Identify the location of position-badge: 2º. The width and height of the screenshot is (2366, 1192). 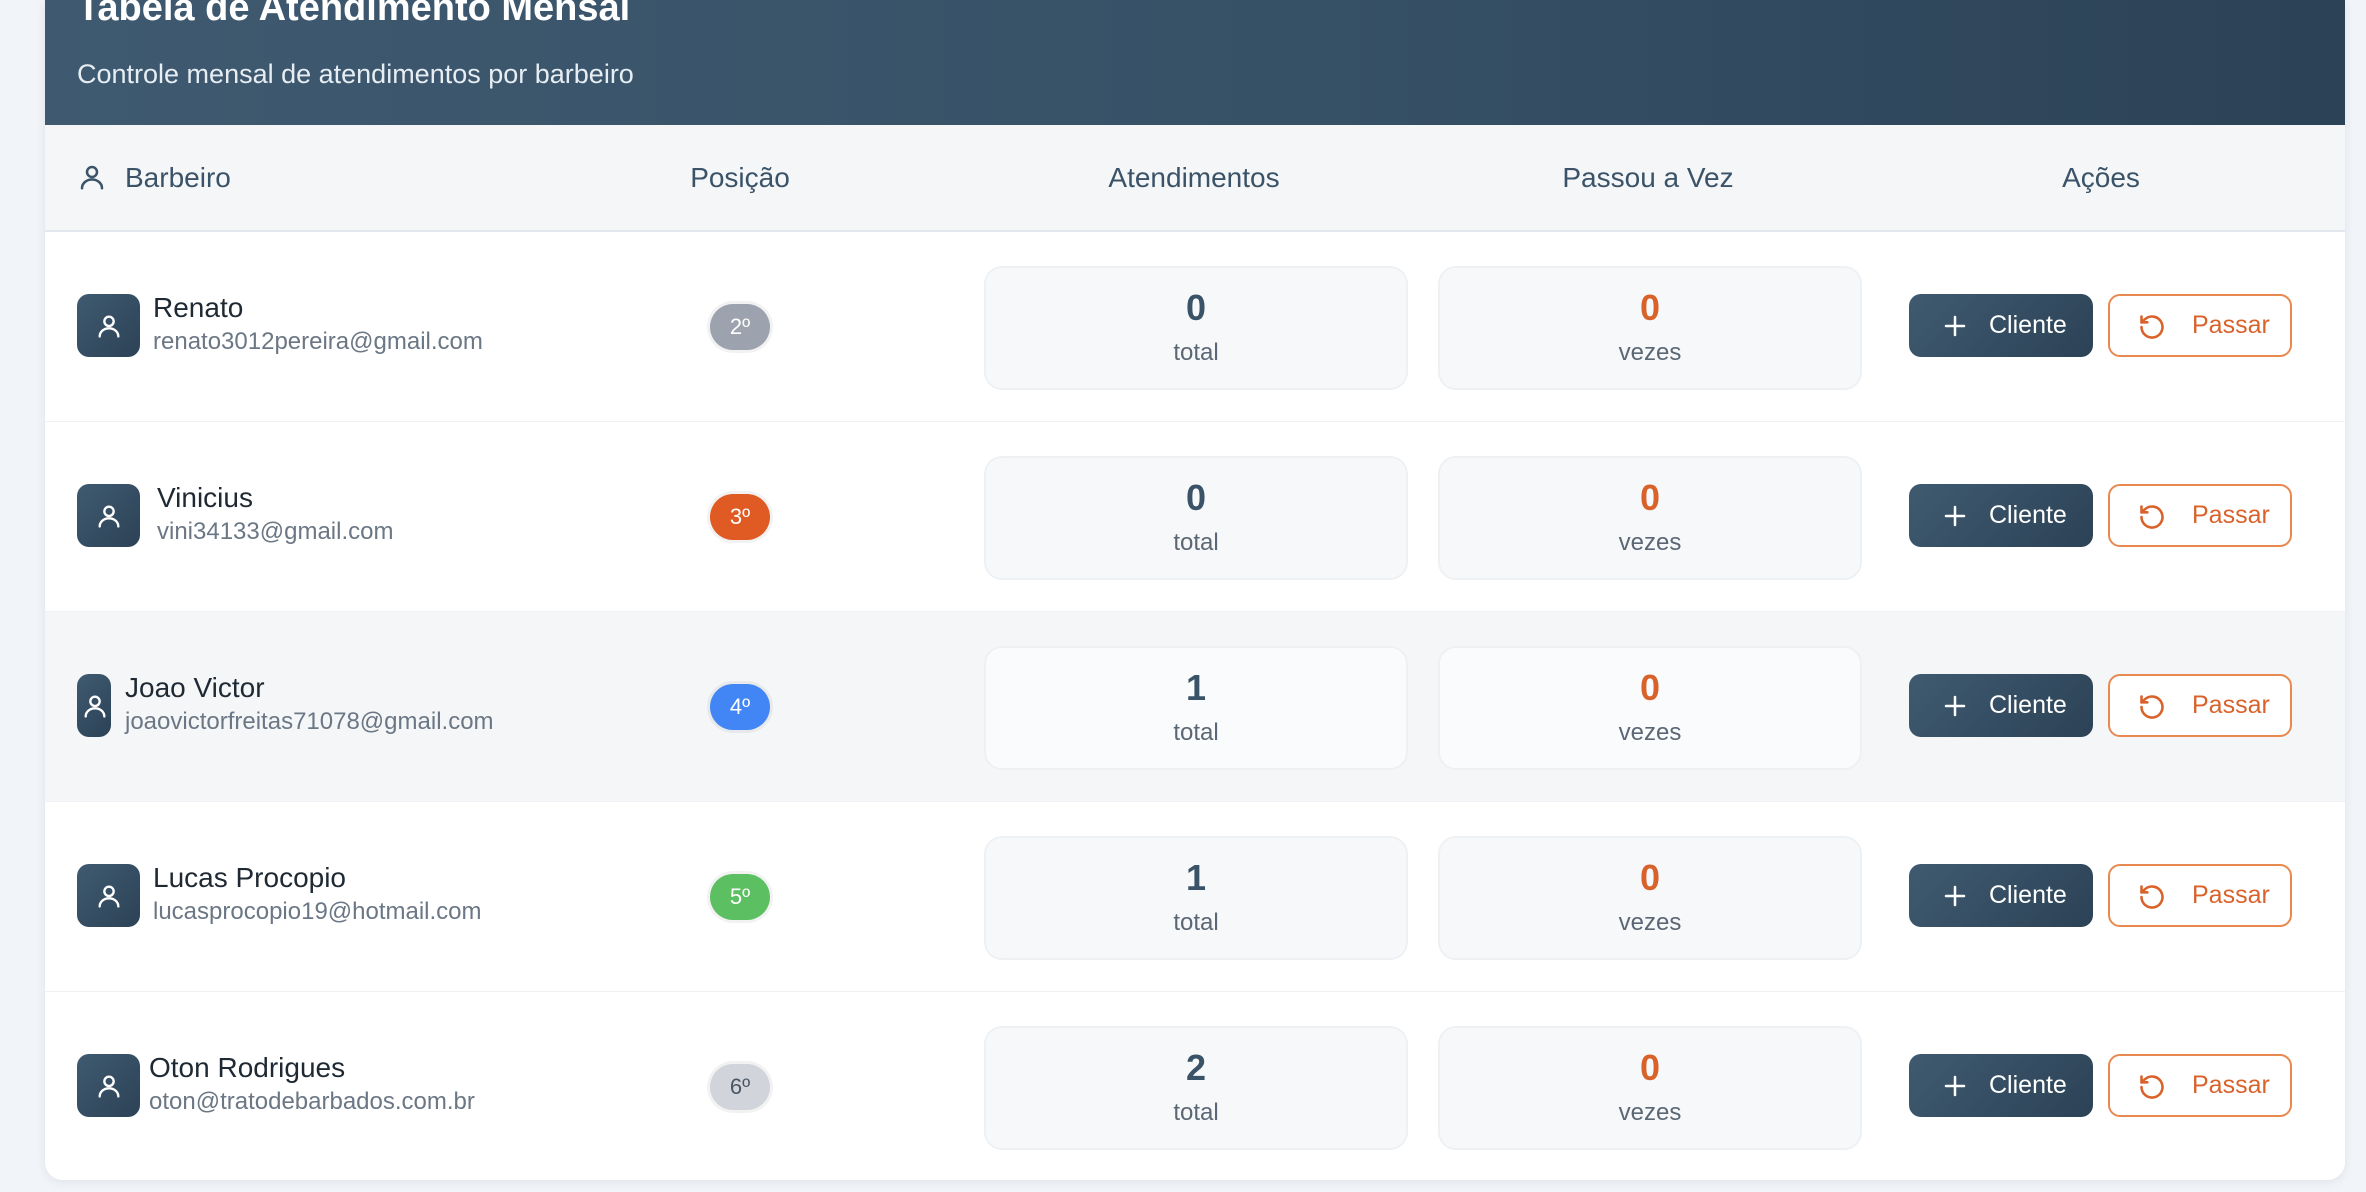
(740, 327).